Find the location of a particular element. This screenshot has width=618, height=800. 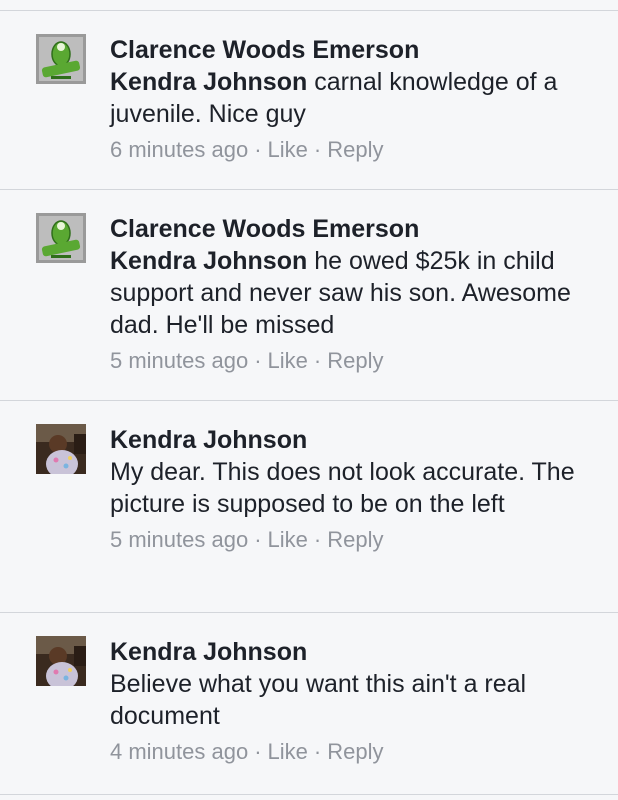

comment-meta: 6 minutes ago · Like · Reply is located at coordinates (360, 150).